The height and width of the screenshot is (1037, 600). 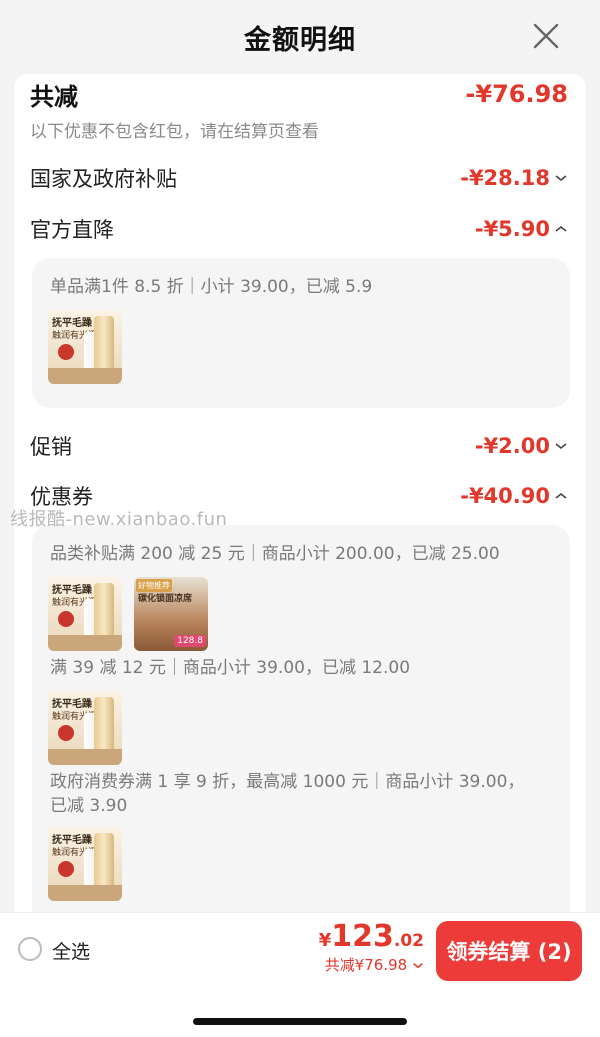 What do you see at coordinates (366, 965) in the screenshot?
I see `discount-summary-text: 共减¥76.98` at bounding box center [366, 965].